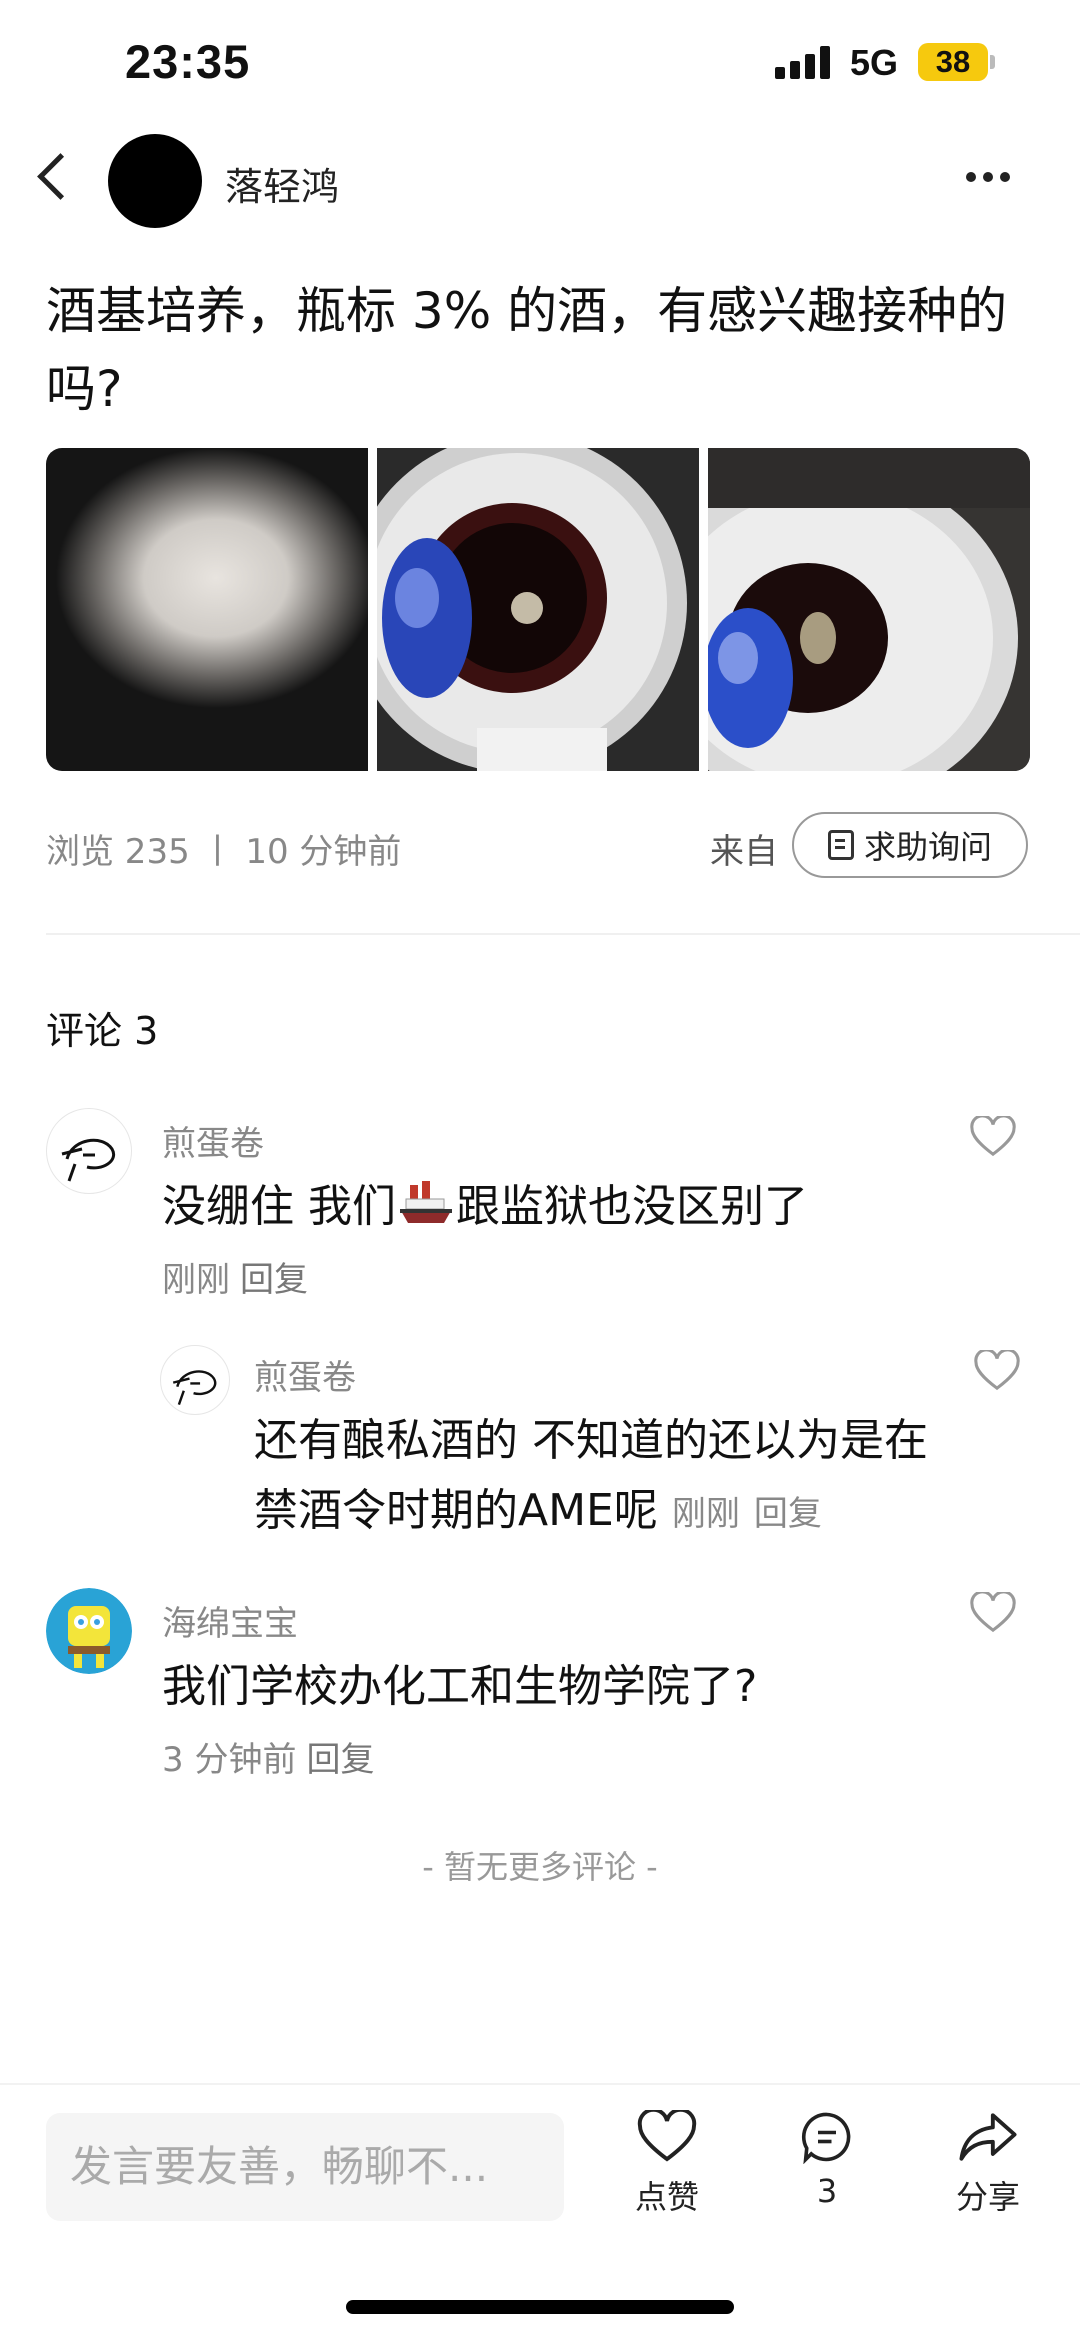 This screenshot has width=1080, height=2339. I want to click on source-category-label: 求助询问, so click(927, 847).